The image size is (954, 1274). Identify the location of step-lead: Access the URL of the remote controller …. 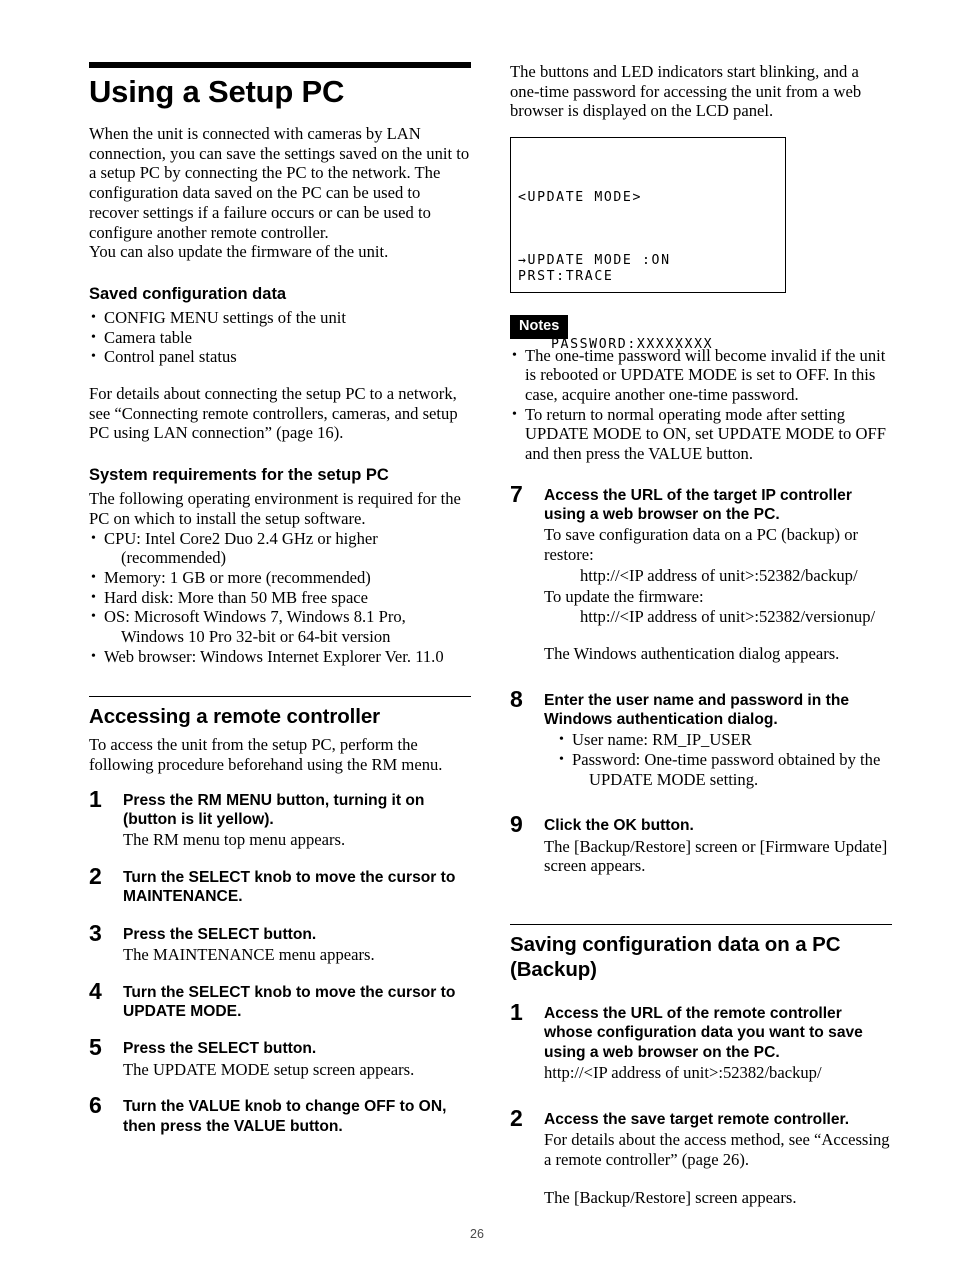
(703, 1033).